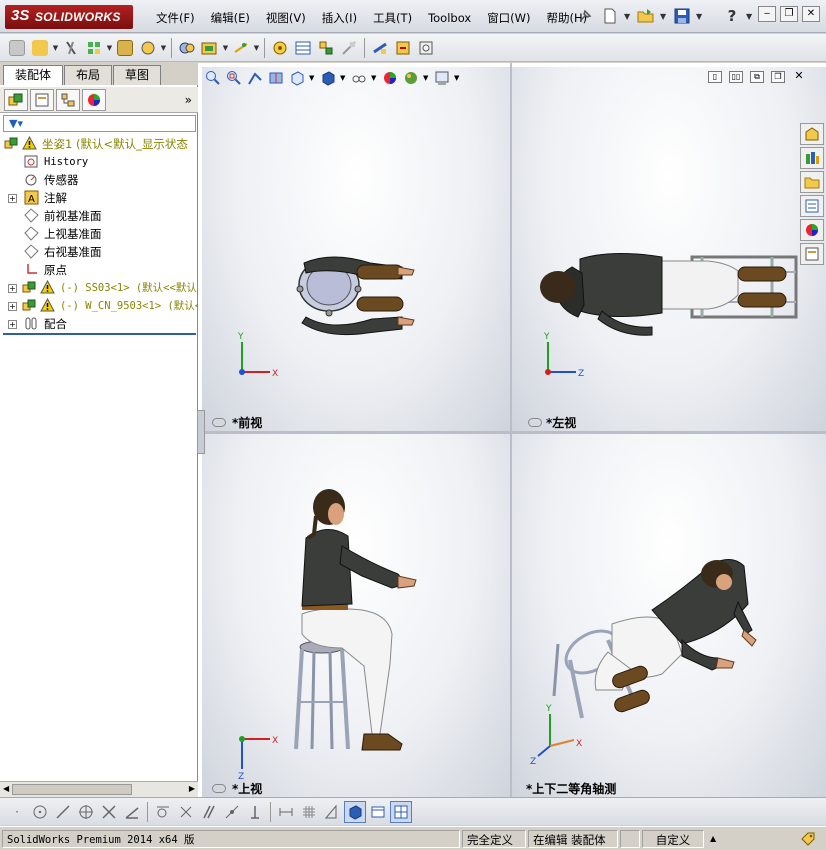 The width and height of the screenshot is (826, 850). I want to click on menu-toolbox: Toolbox, so click(449, 18).